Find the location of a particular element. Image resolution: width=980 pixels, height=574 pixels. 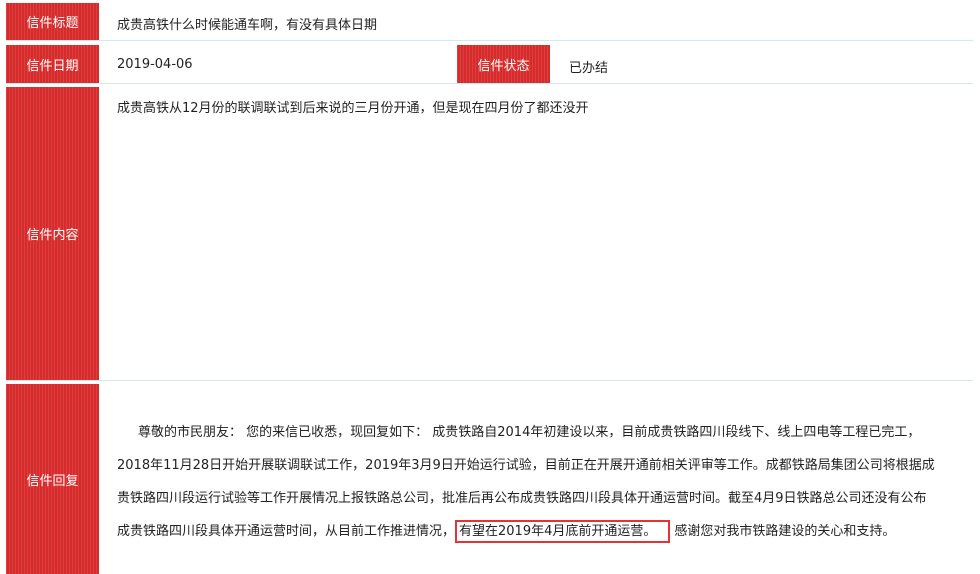

reply-last-before: 成贵铁路四川段具体开通运营时间，从目前工作推进情况， is located at coordinates (286, 531).